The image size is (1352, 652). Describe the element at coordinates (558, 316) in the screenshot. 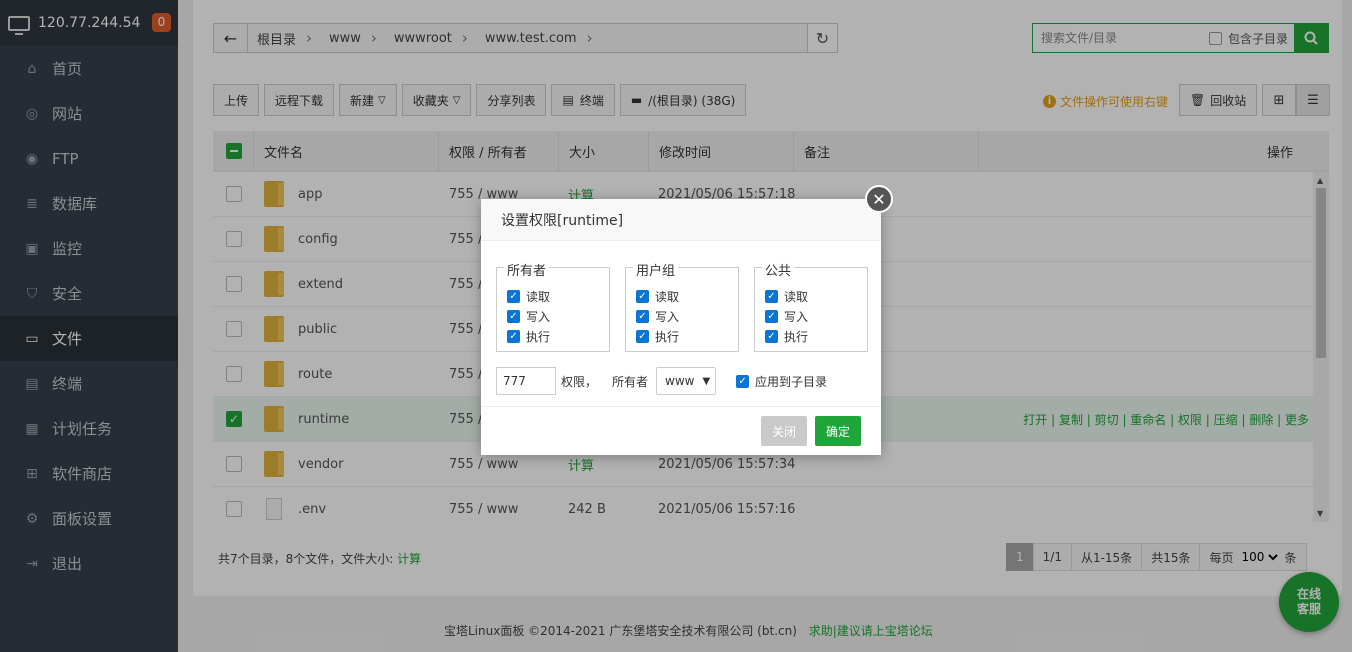

I see `owner-write-checkbox: ✓ 写入` at that location.